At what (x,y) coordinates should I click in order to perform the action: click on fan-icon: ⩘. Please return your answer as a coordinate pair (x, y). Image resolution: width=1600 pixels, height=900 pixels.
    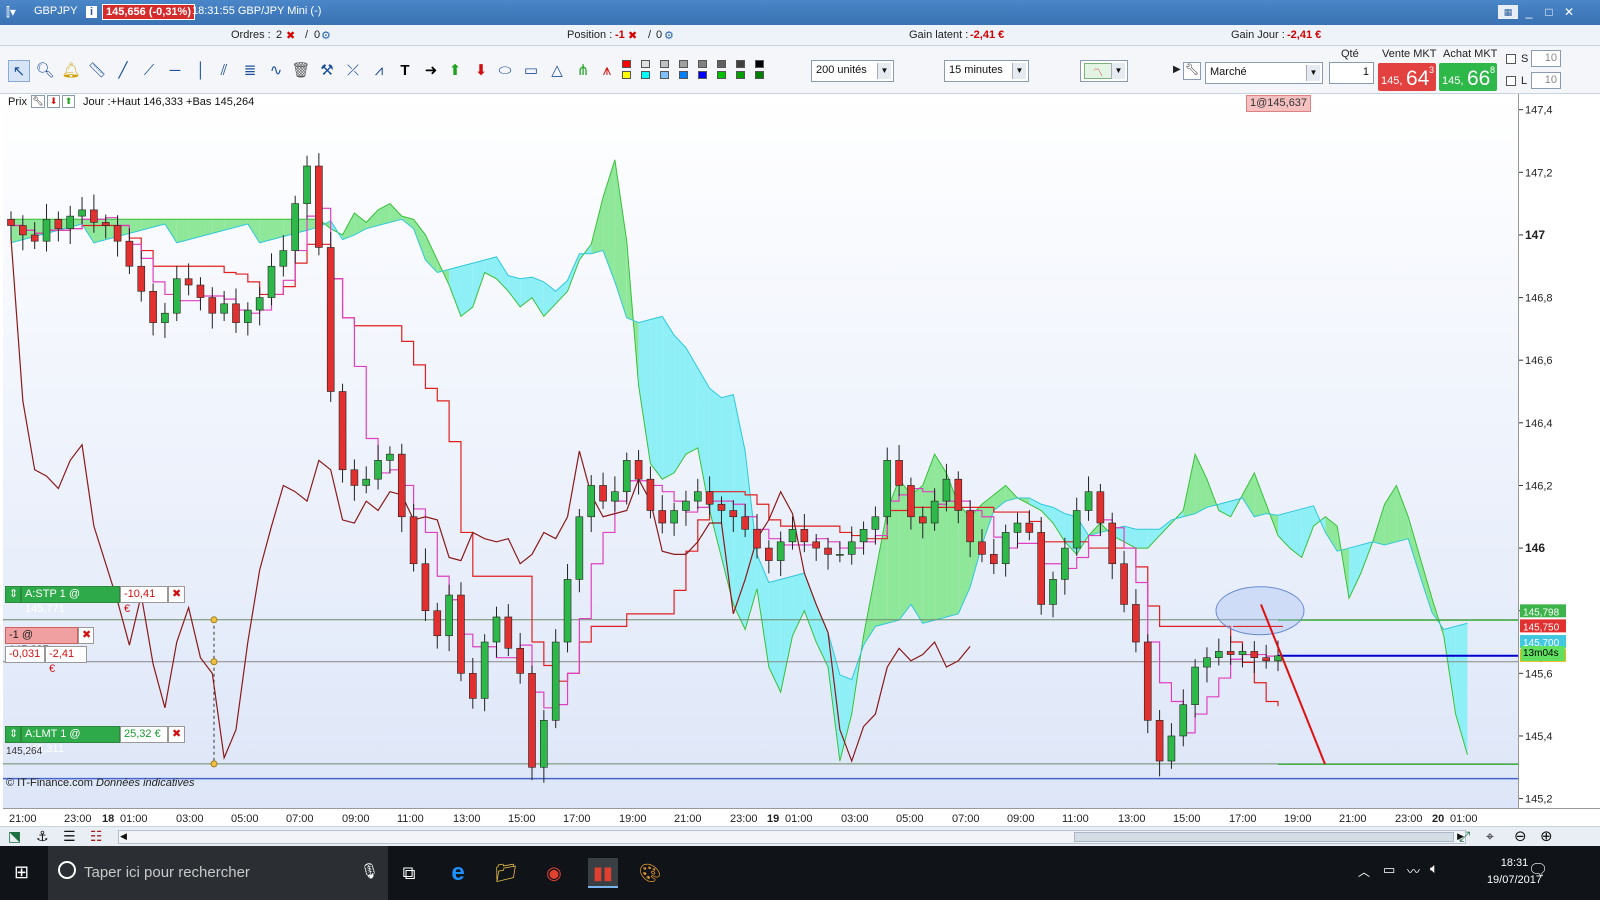
    Looking at the image, I should click on (379, 71).